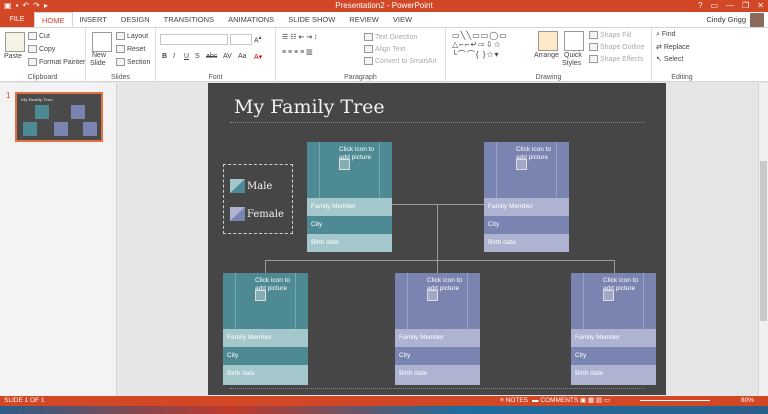 The width and height of the screenshot is (768, 414). What do you see at coordinates (574, 41) in the screenshot?
I see `quick-styles-icon` at bounding box center [574, 41].